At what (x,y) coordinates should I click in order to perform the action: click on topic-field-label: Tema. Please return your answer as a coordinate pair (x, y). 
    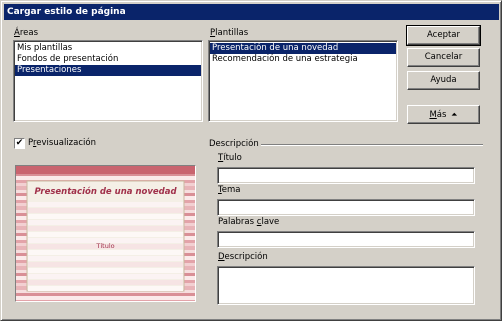
    Looking at the image, I should click on (229, 190).